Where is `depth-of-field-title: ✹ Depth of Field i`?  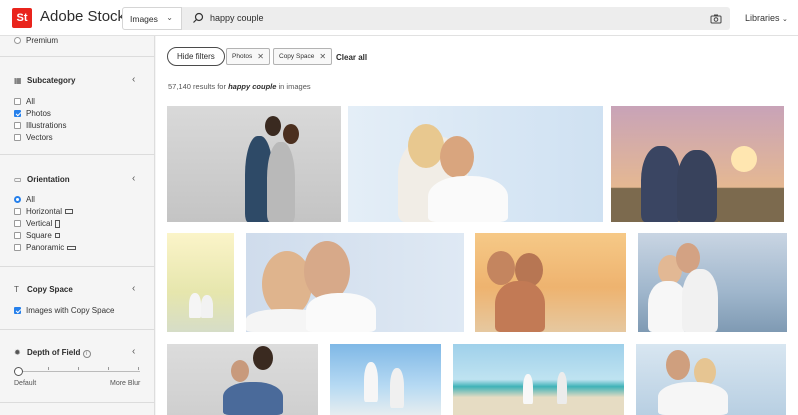 depth-of-field-title: ✹ Depth of Field i is located at coordinates (52, 353).